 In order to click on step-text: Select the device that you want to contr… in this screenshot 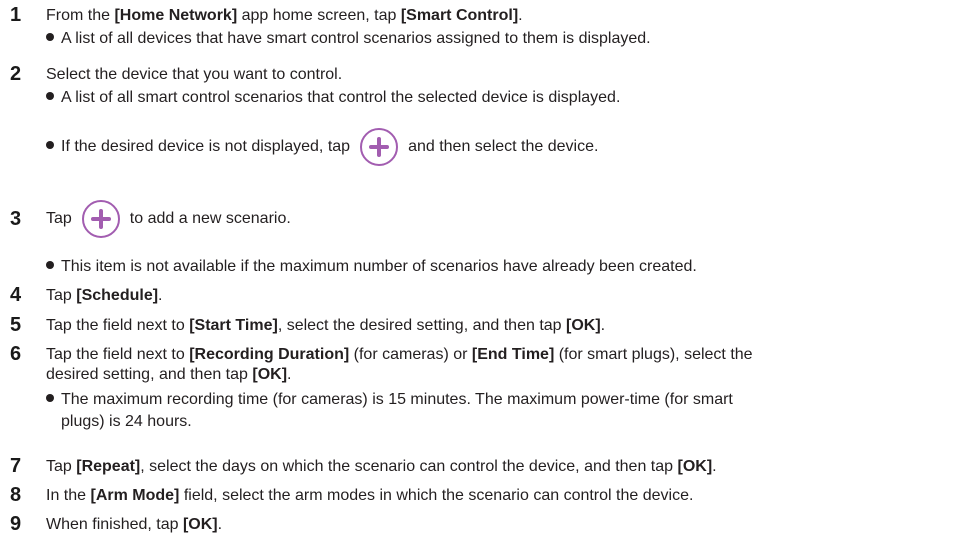, I will do `click(194, 74)`.